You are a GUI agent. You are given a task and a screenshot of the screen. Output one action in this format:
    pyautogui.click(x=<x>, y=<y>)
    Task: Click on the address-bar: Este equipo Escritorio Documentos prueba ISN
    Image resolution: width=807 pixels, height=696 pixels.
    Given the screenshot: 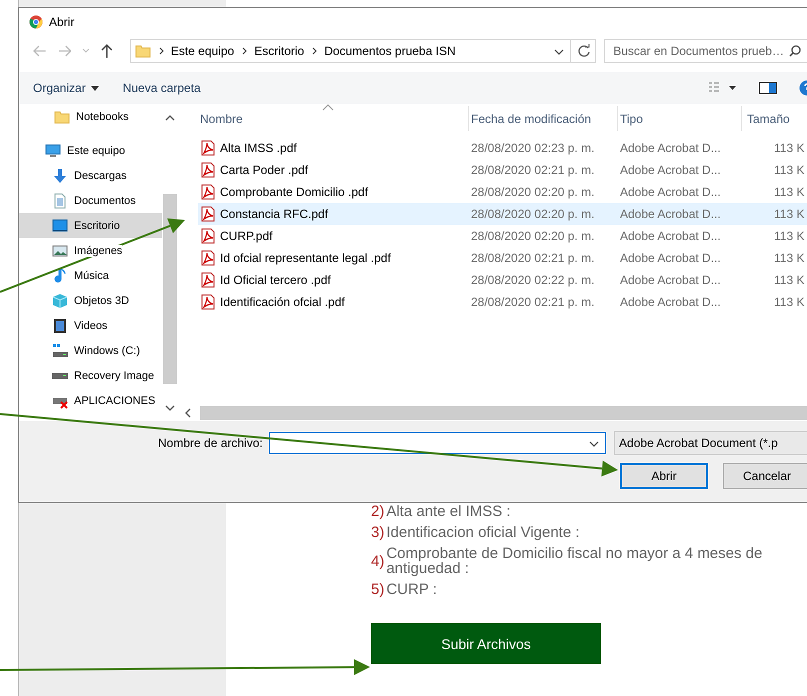 What is the action you would take?
    pyautogui.click(x=363, y=51)
    